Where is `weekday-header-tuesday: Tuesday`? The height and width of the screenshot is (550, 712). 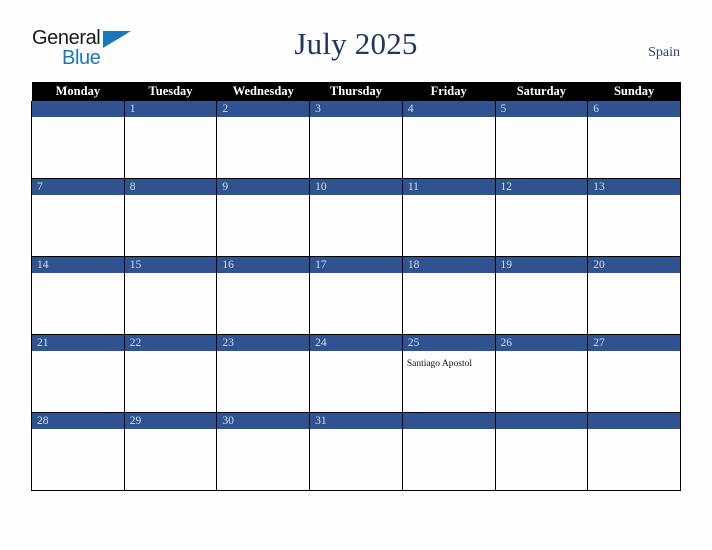
weekday-header-tuesday: Tuesday is located at coordinates (170, 91).